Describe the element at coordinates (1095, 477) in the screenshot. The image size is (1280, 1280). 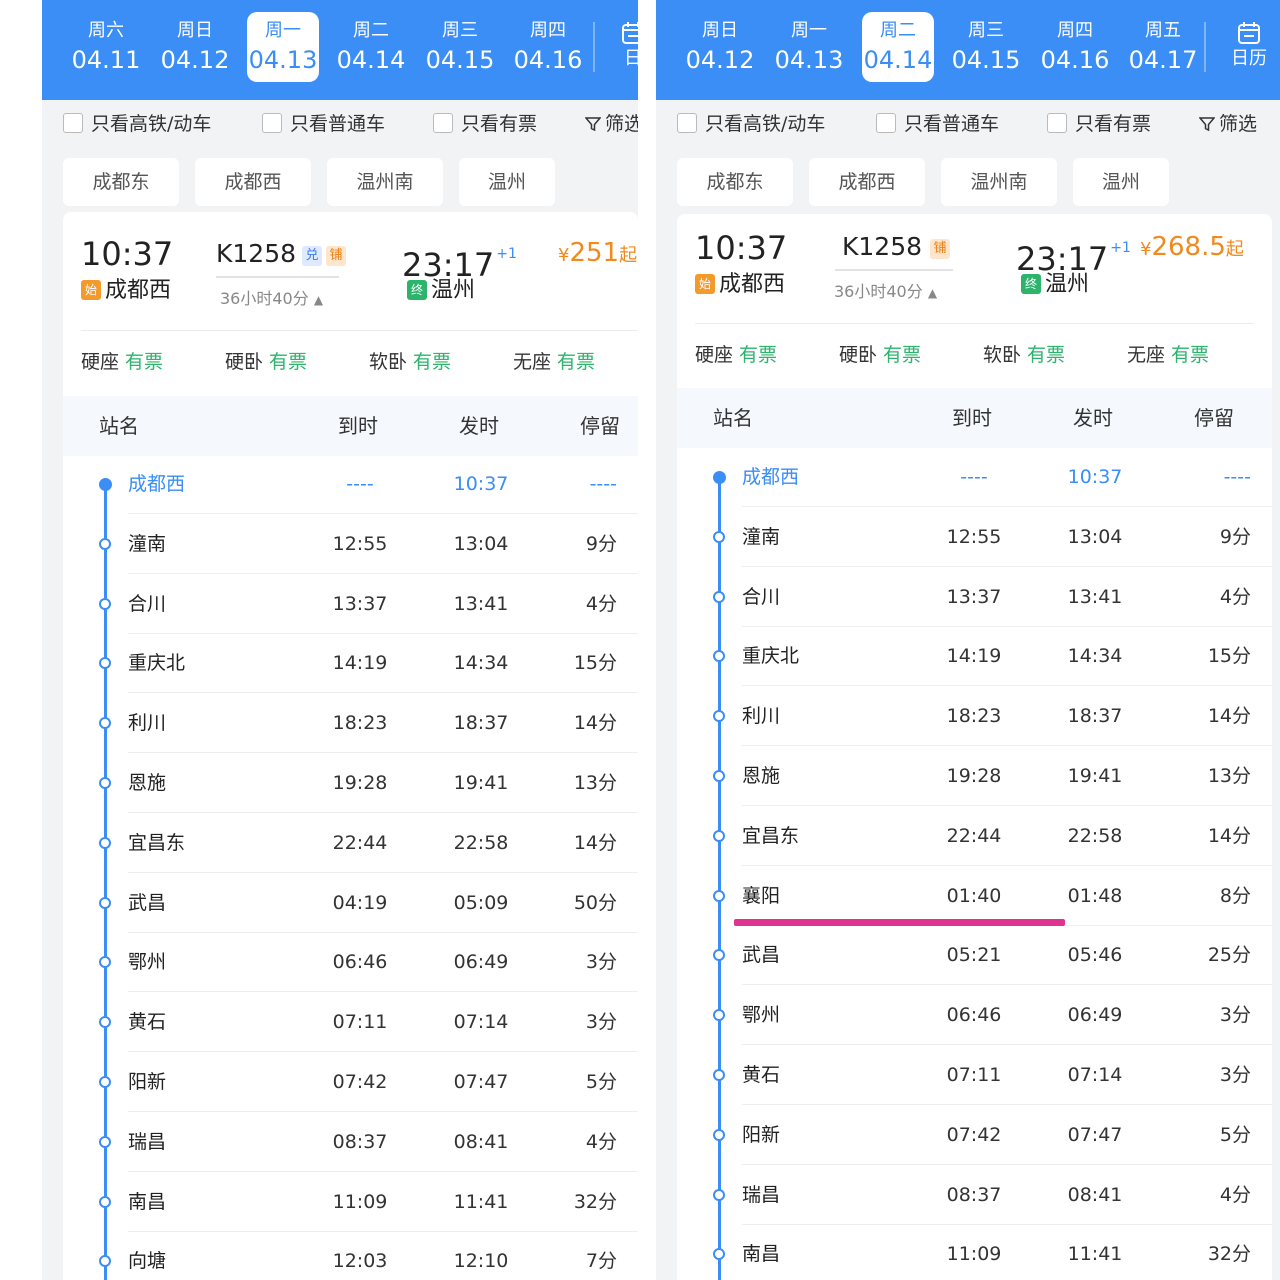
I see `stop-depart-time: 10:37` at that location.